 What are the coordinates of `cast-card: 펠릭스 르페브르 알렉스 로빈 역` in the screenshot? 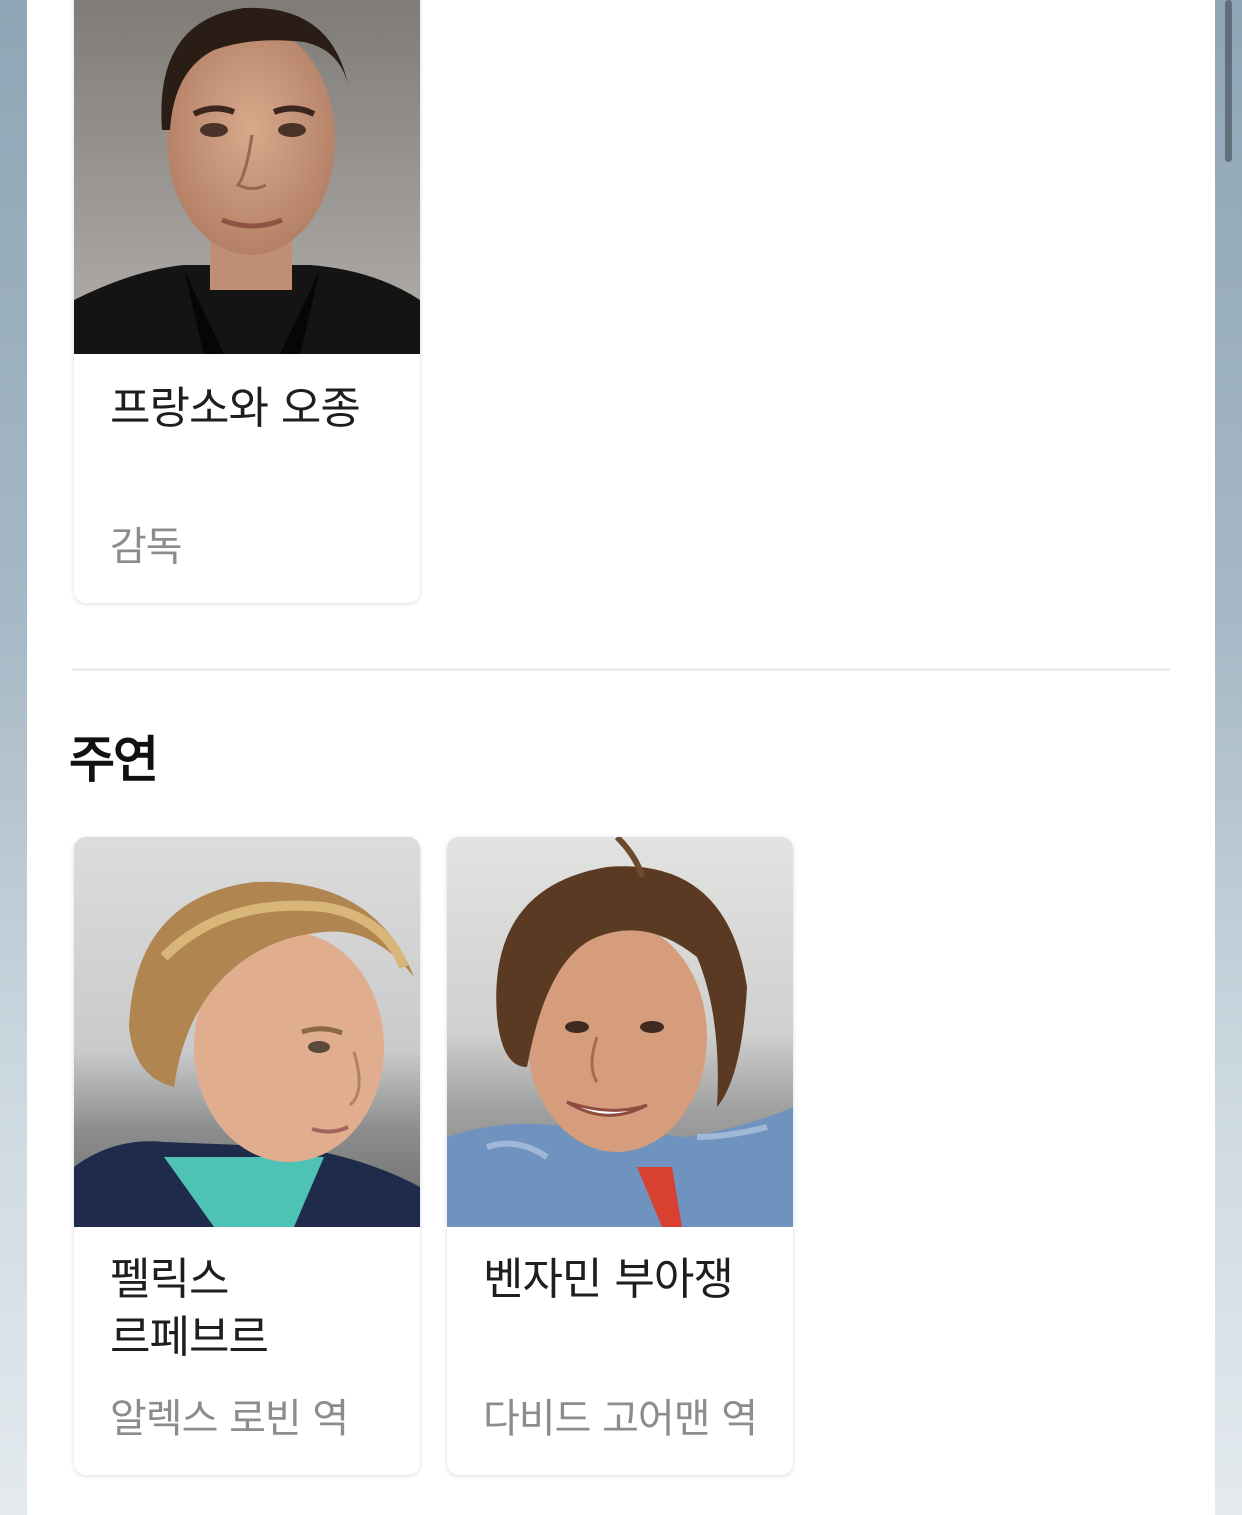 It's located at (247, 1156).